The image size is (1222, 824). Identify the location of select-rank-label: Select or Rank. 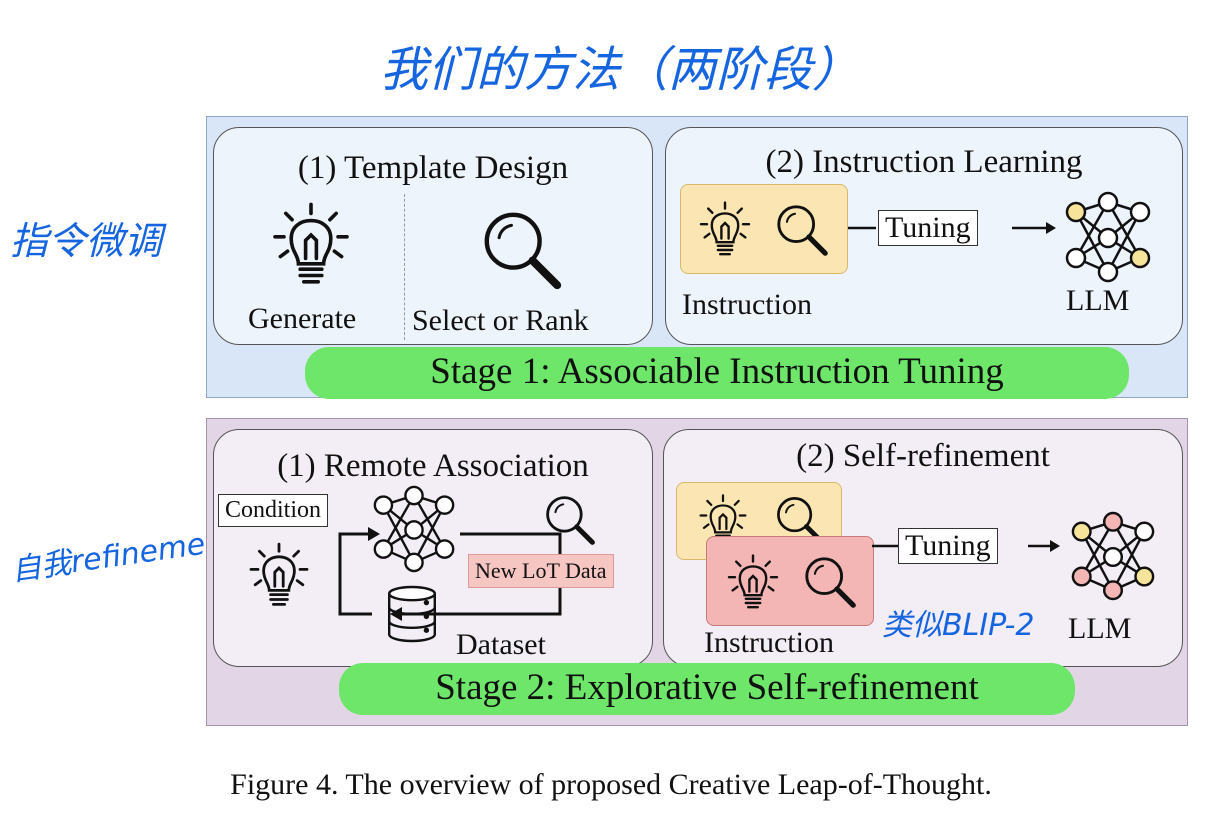
(500, 320).